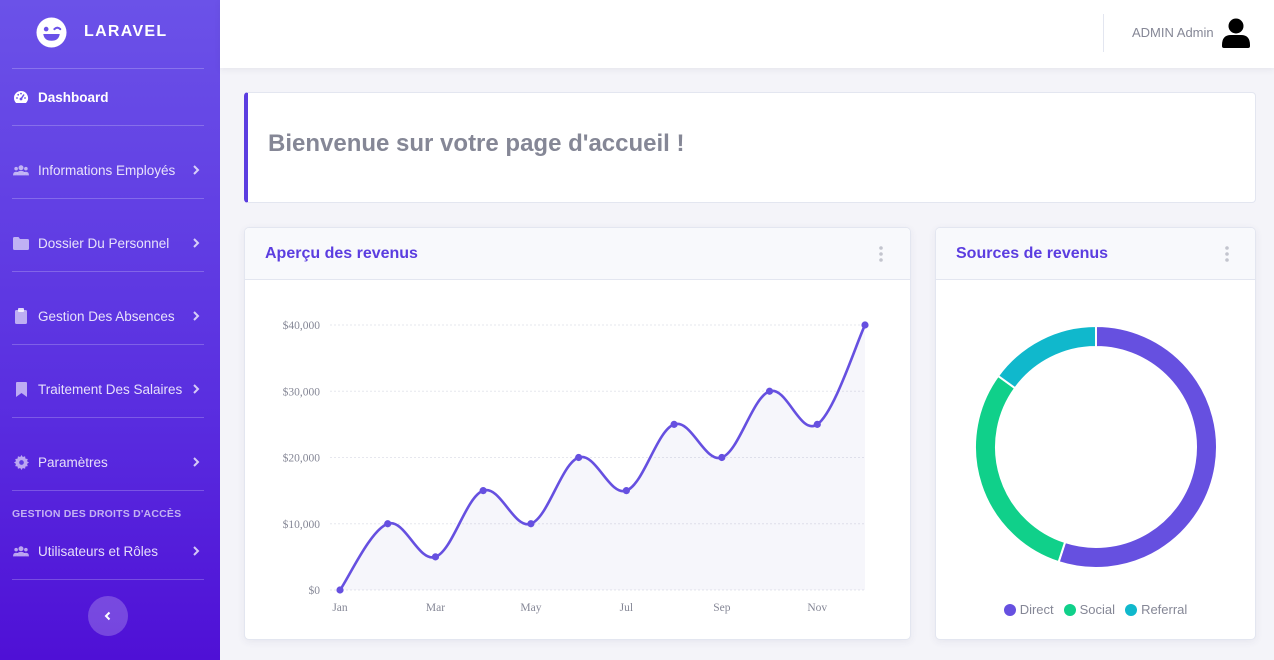 This screenshot has height=660, width=1274. I want to click on donut-slice-direct, so click(1137, 446).